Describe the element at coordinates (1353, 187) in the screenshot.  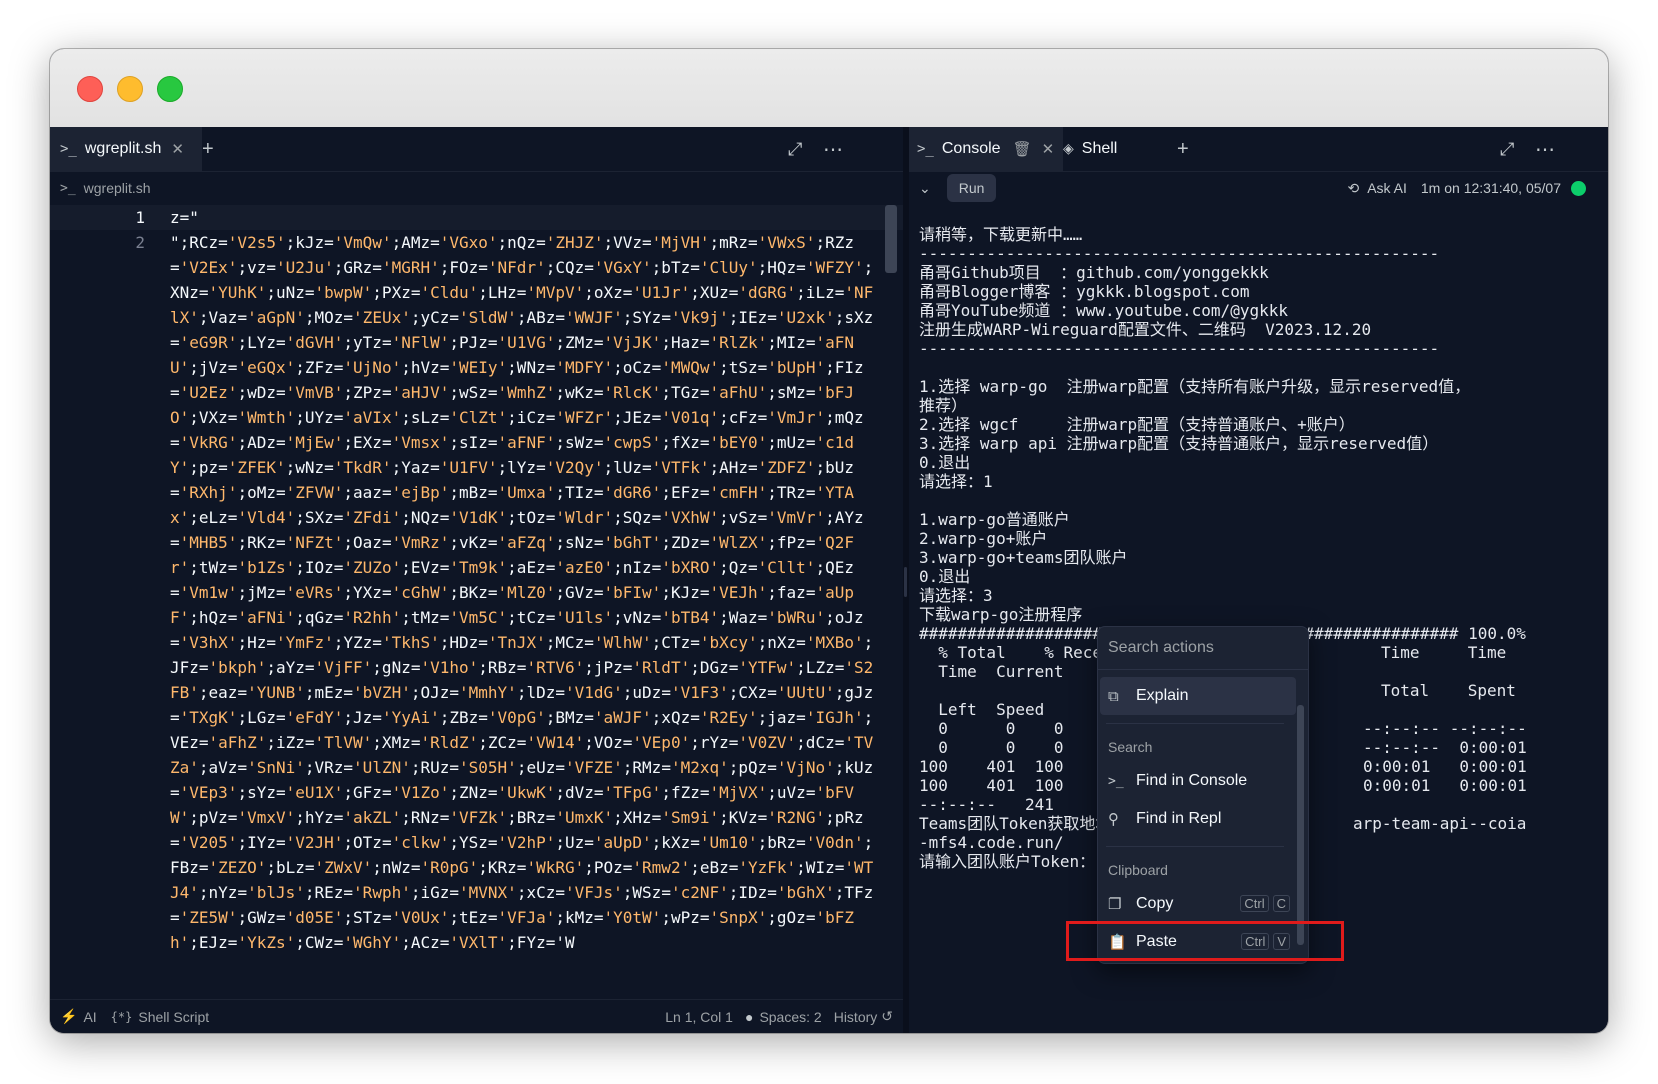
I see `ask-ai-icon: ⟲` at that location.